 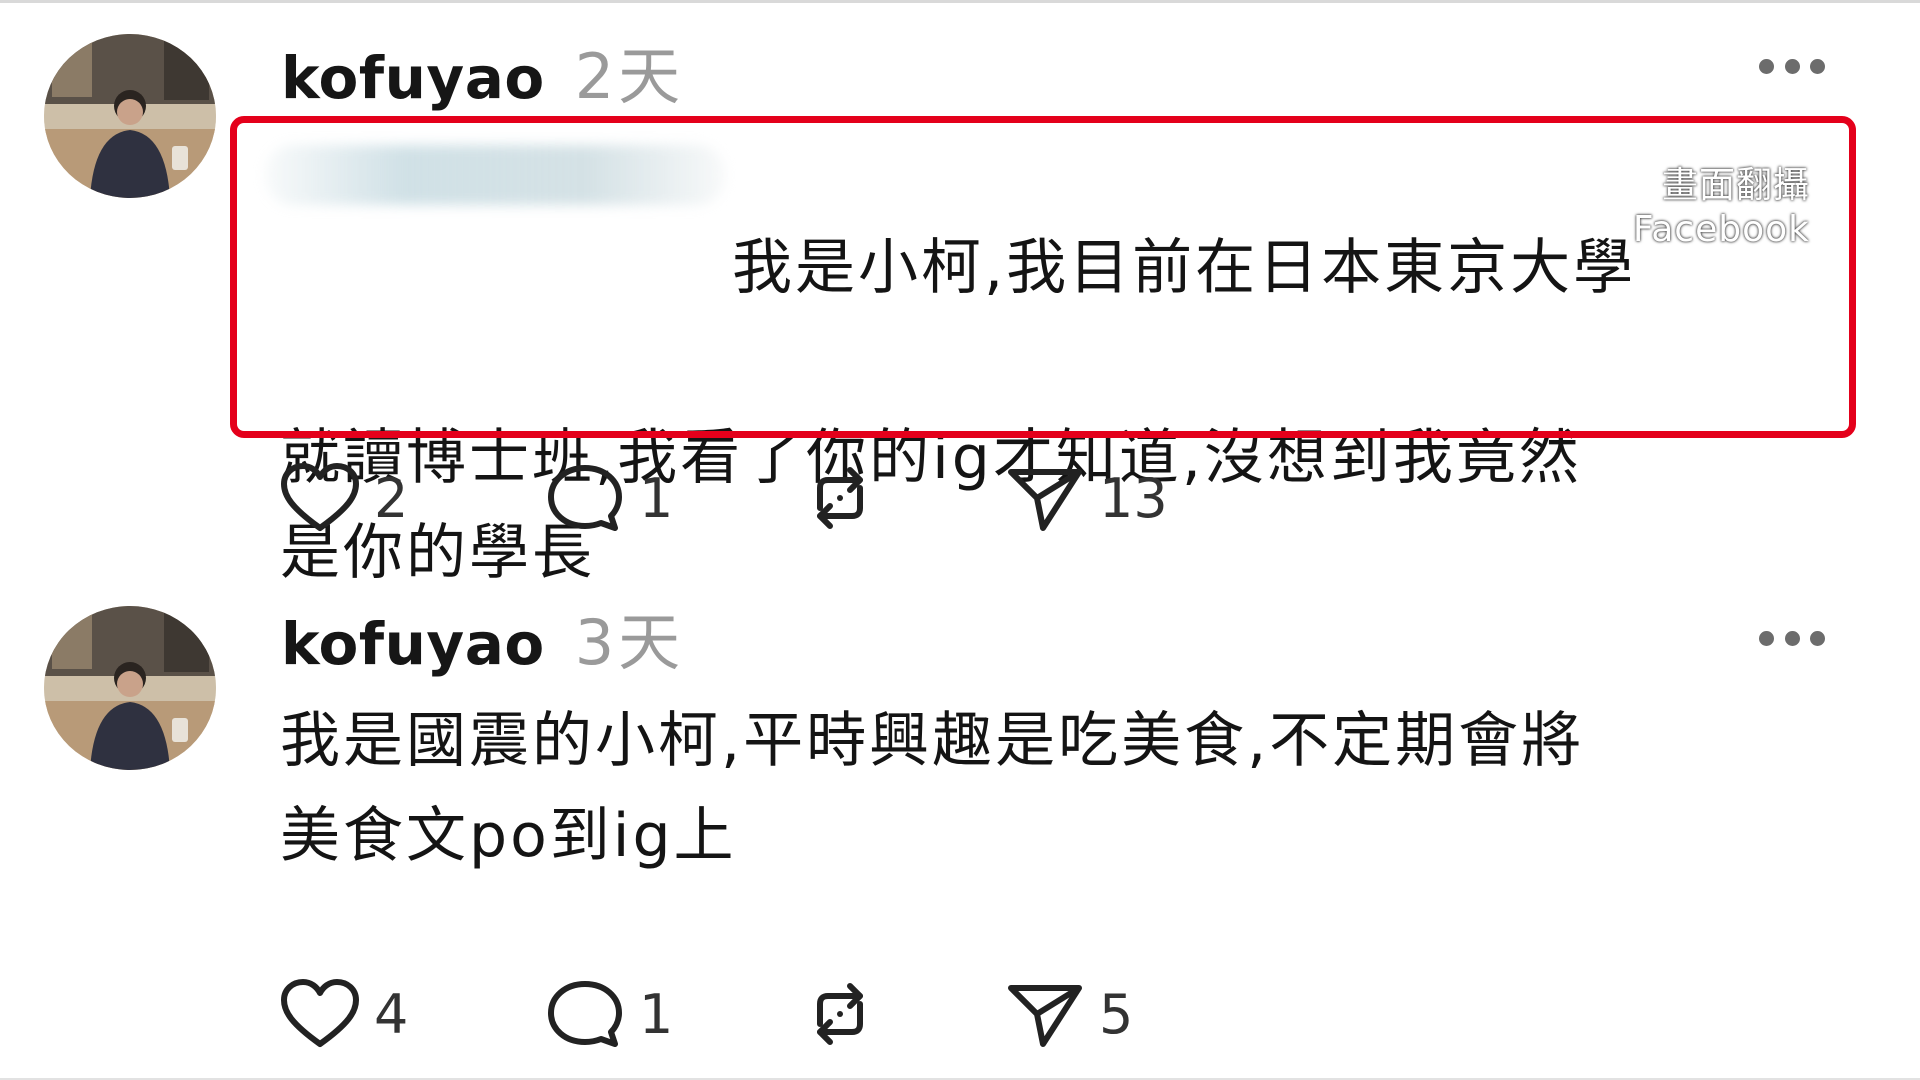 I want to click on timestamp: 3天, so click(x=629, y=642).